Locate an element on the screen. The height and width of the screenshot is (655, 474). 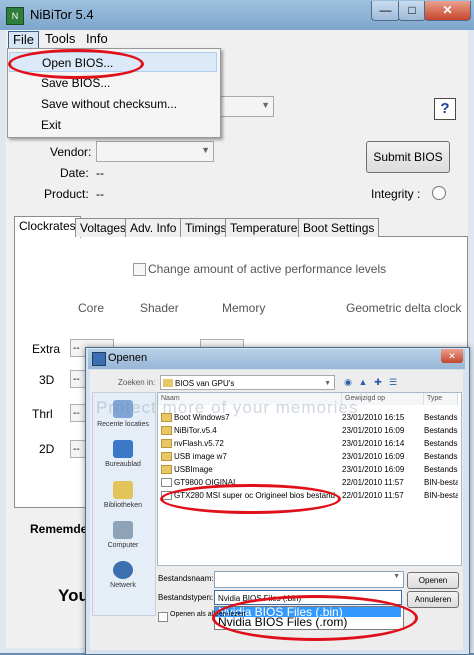
integrity-indicator is located at coordinates (439, 193).